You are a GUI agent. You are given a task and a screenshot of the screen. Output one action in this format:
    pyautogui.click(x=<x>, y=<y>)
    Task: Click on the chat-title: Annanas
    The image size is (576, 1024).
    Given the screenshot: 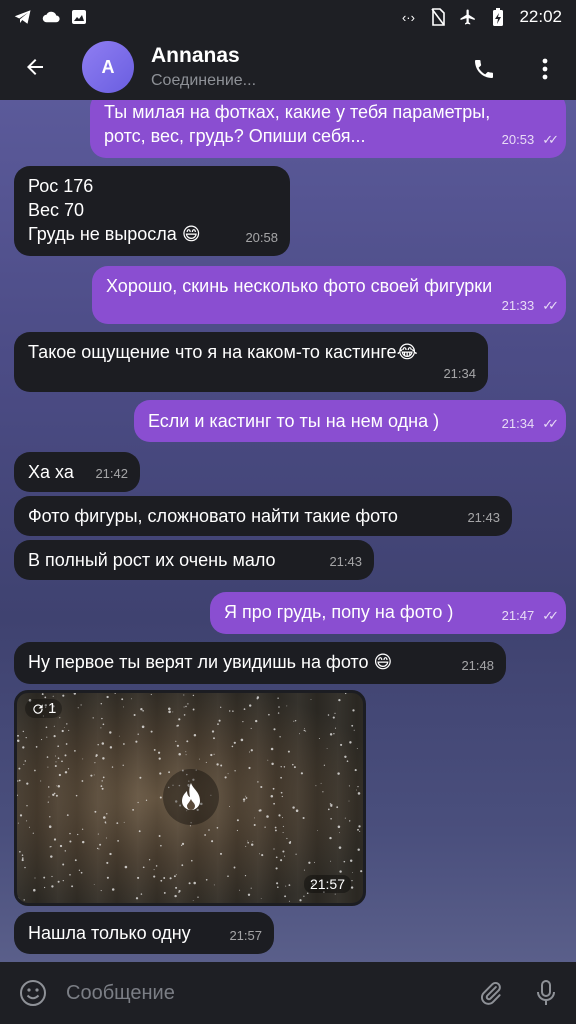 What is the action you would take?
    pyautogui.click(x=195, y=55)
    